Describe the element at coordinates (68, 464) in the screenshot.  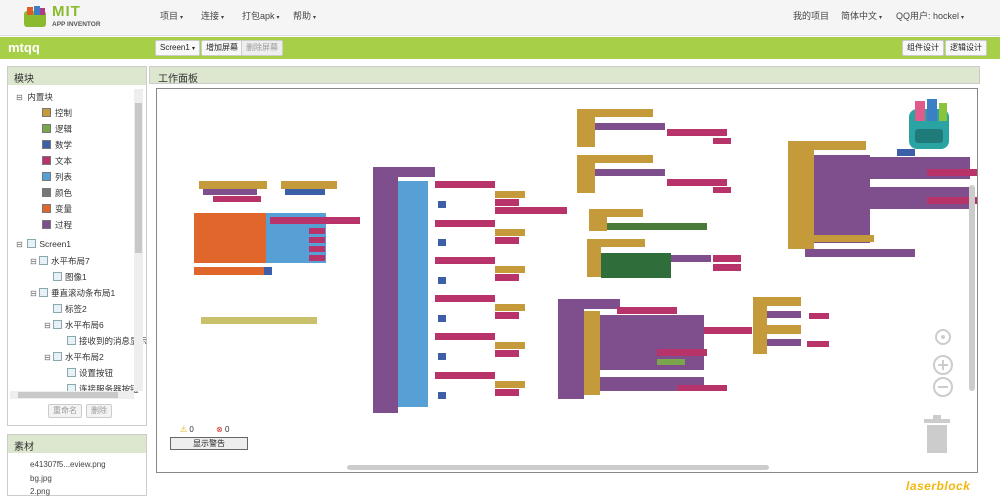
I see `media-file: e41307f5...eview.png` at that location.